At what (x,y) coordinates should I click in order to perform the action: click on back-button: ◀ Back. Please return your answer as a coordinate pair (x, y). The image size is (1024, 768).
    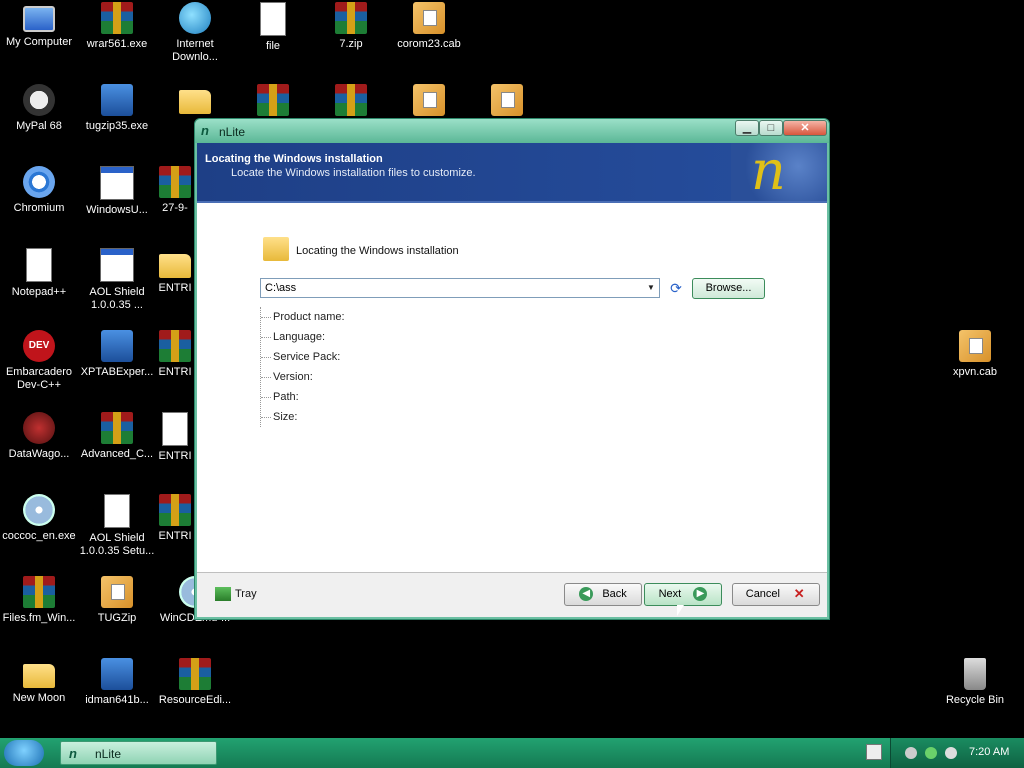
    Looking at the image, I should click on (603, 594).